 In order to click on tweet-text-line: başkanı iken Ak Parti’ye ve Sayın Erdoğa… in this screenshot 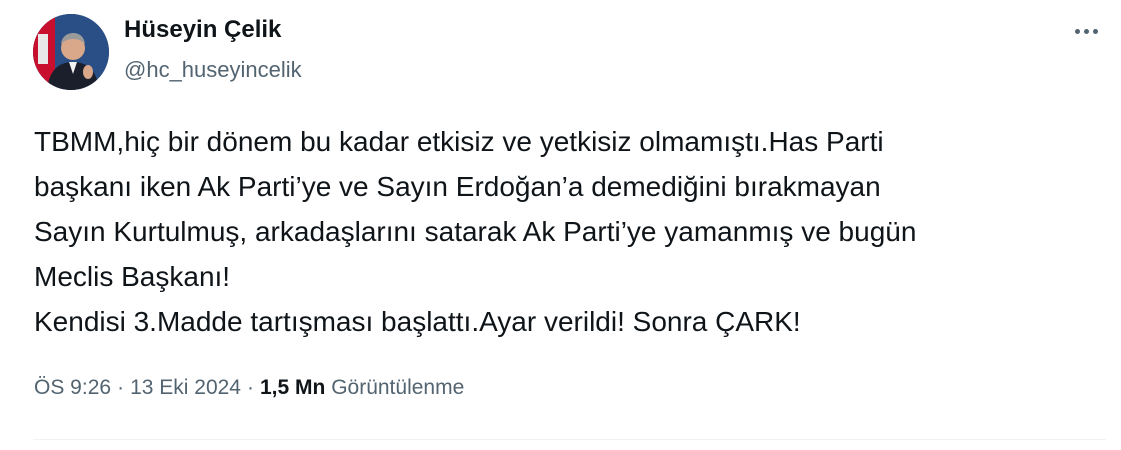, I will do `click(457, 186)`.